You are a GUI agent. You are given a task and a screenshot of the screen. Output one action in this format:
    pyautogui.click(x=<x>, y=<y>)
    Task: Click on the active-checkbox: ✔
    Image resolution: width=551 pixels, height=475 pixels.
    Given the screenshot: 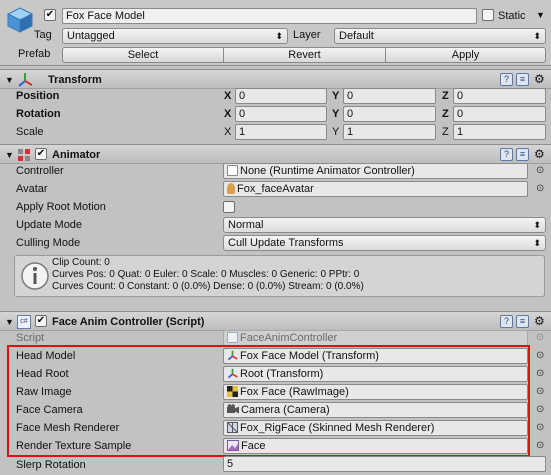 What is the action you would take?
    pyautogui.click(x=50, y=15)
    